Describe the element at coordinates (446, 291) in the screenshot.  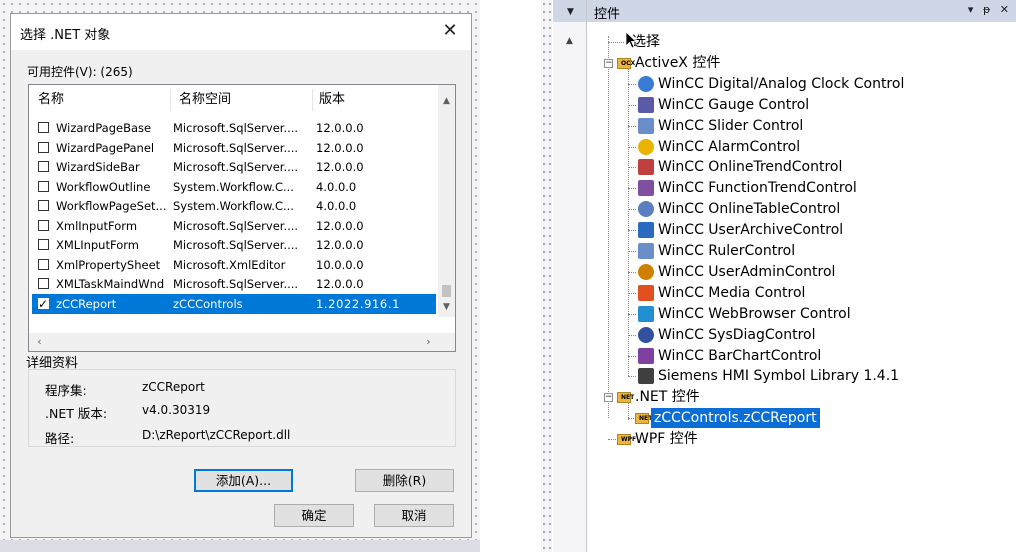
I see `scrollbar-thumb` at that location.